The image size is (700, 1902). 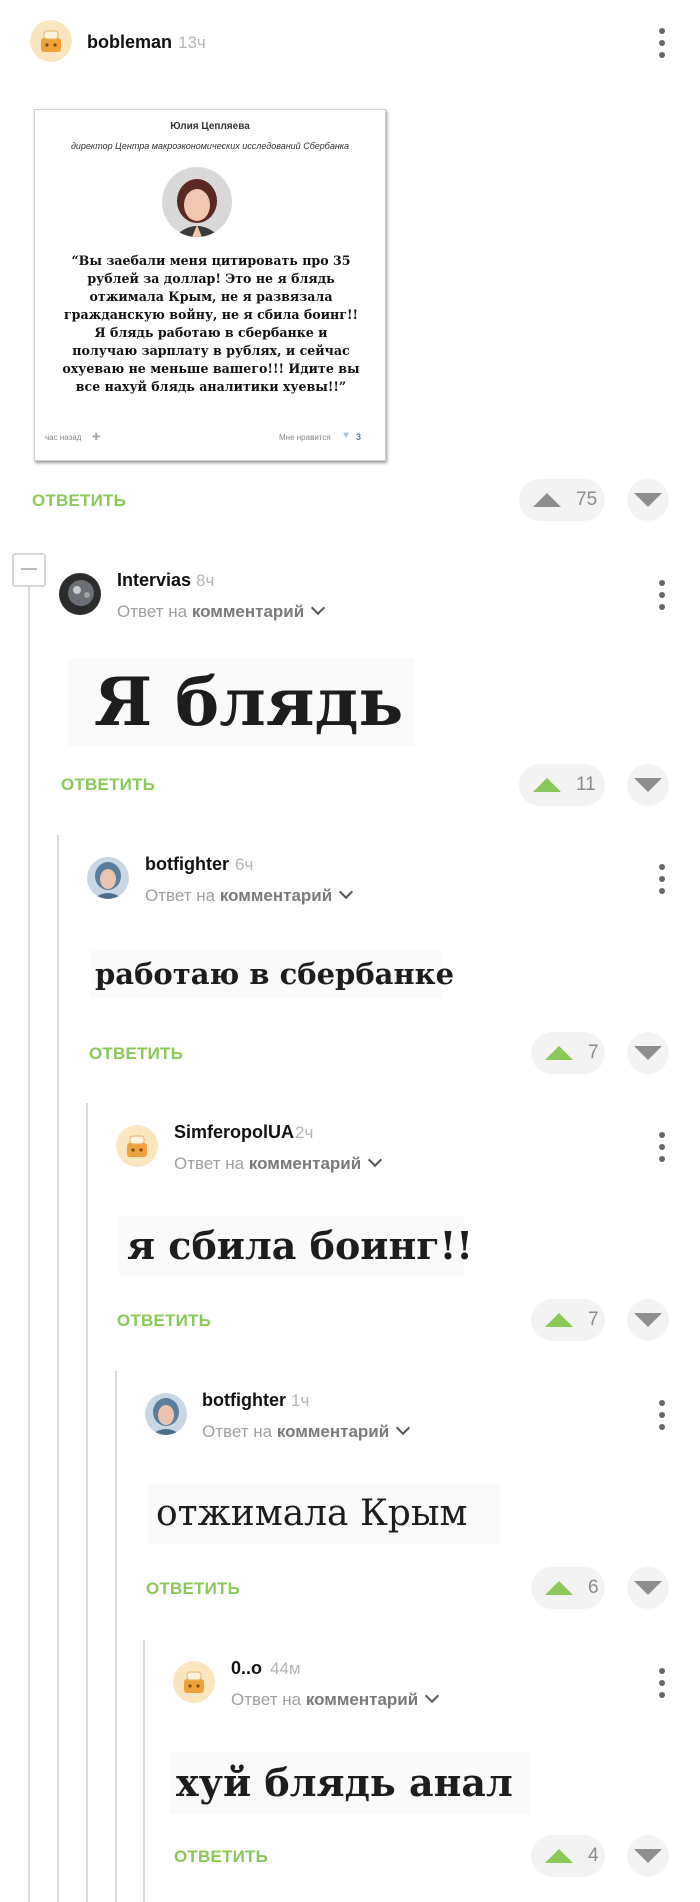 I want to click on post-downvote-button, so click(x=648, y=500).